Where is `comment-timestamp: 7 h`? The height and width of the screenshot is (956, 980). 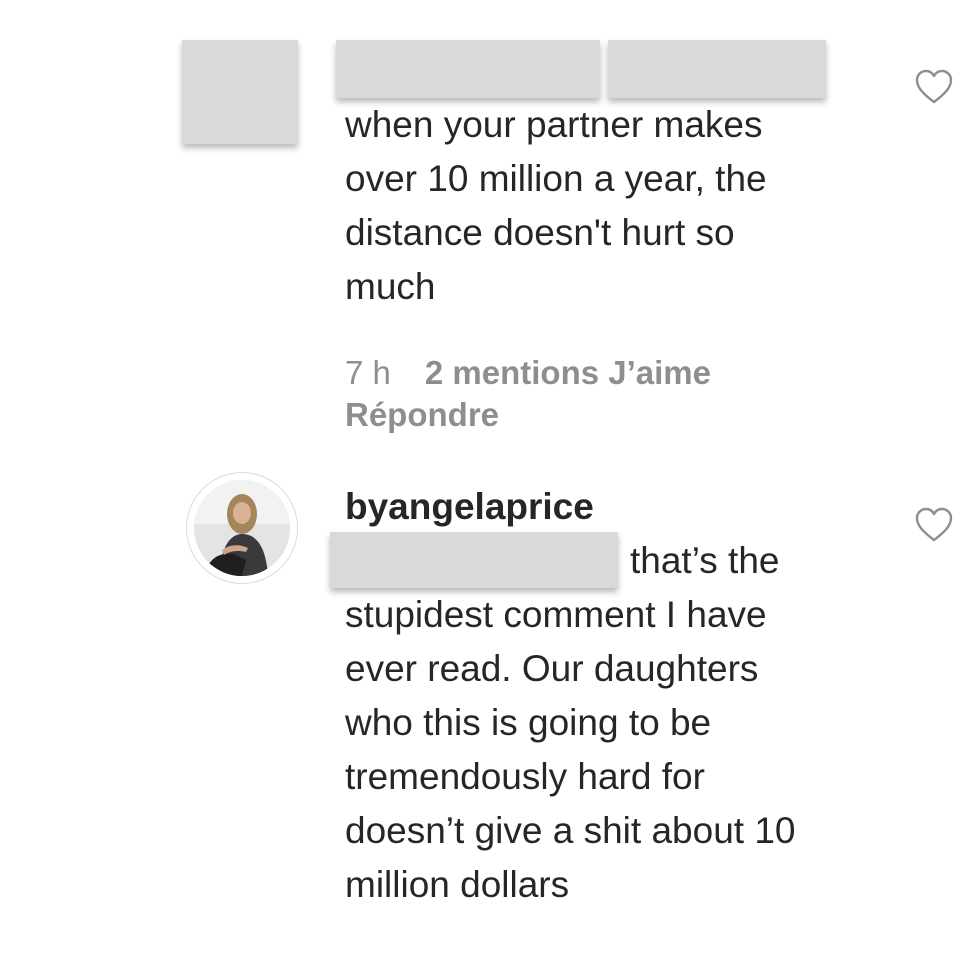 comment-timestamp: 7 h is located at coordinates (368, 372).